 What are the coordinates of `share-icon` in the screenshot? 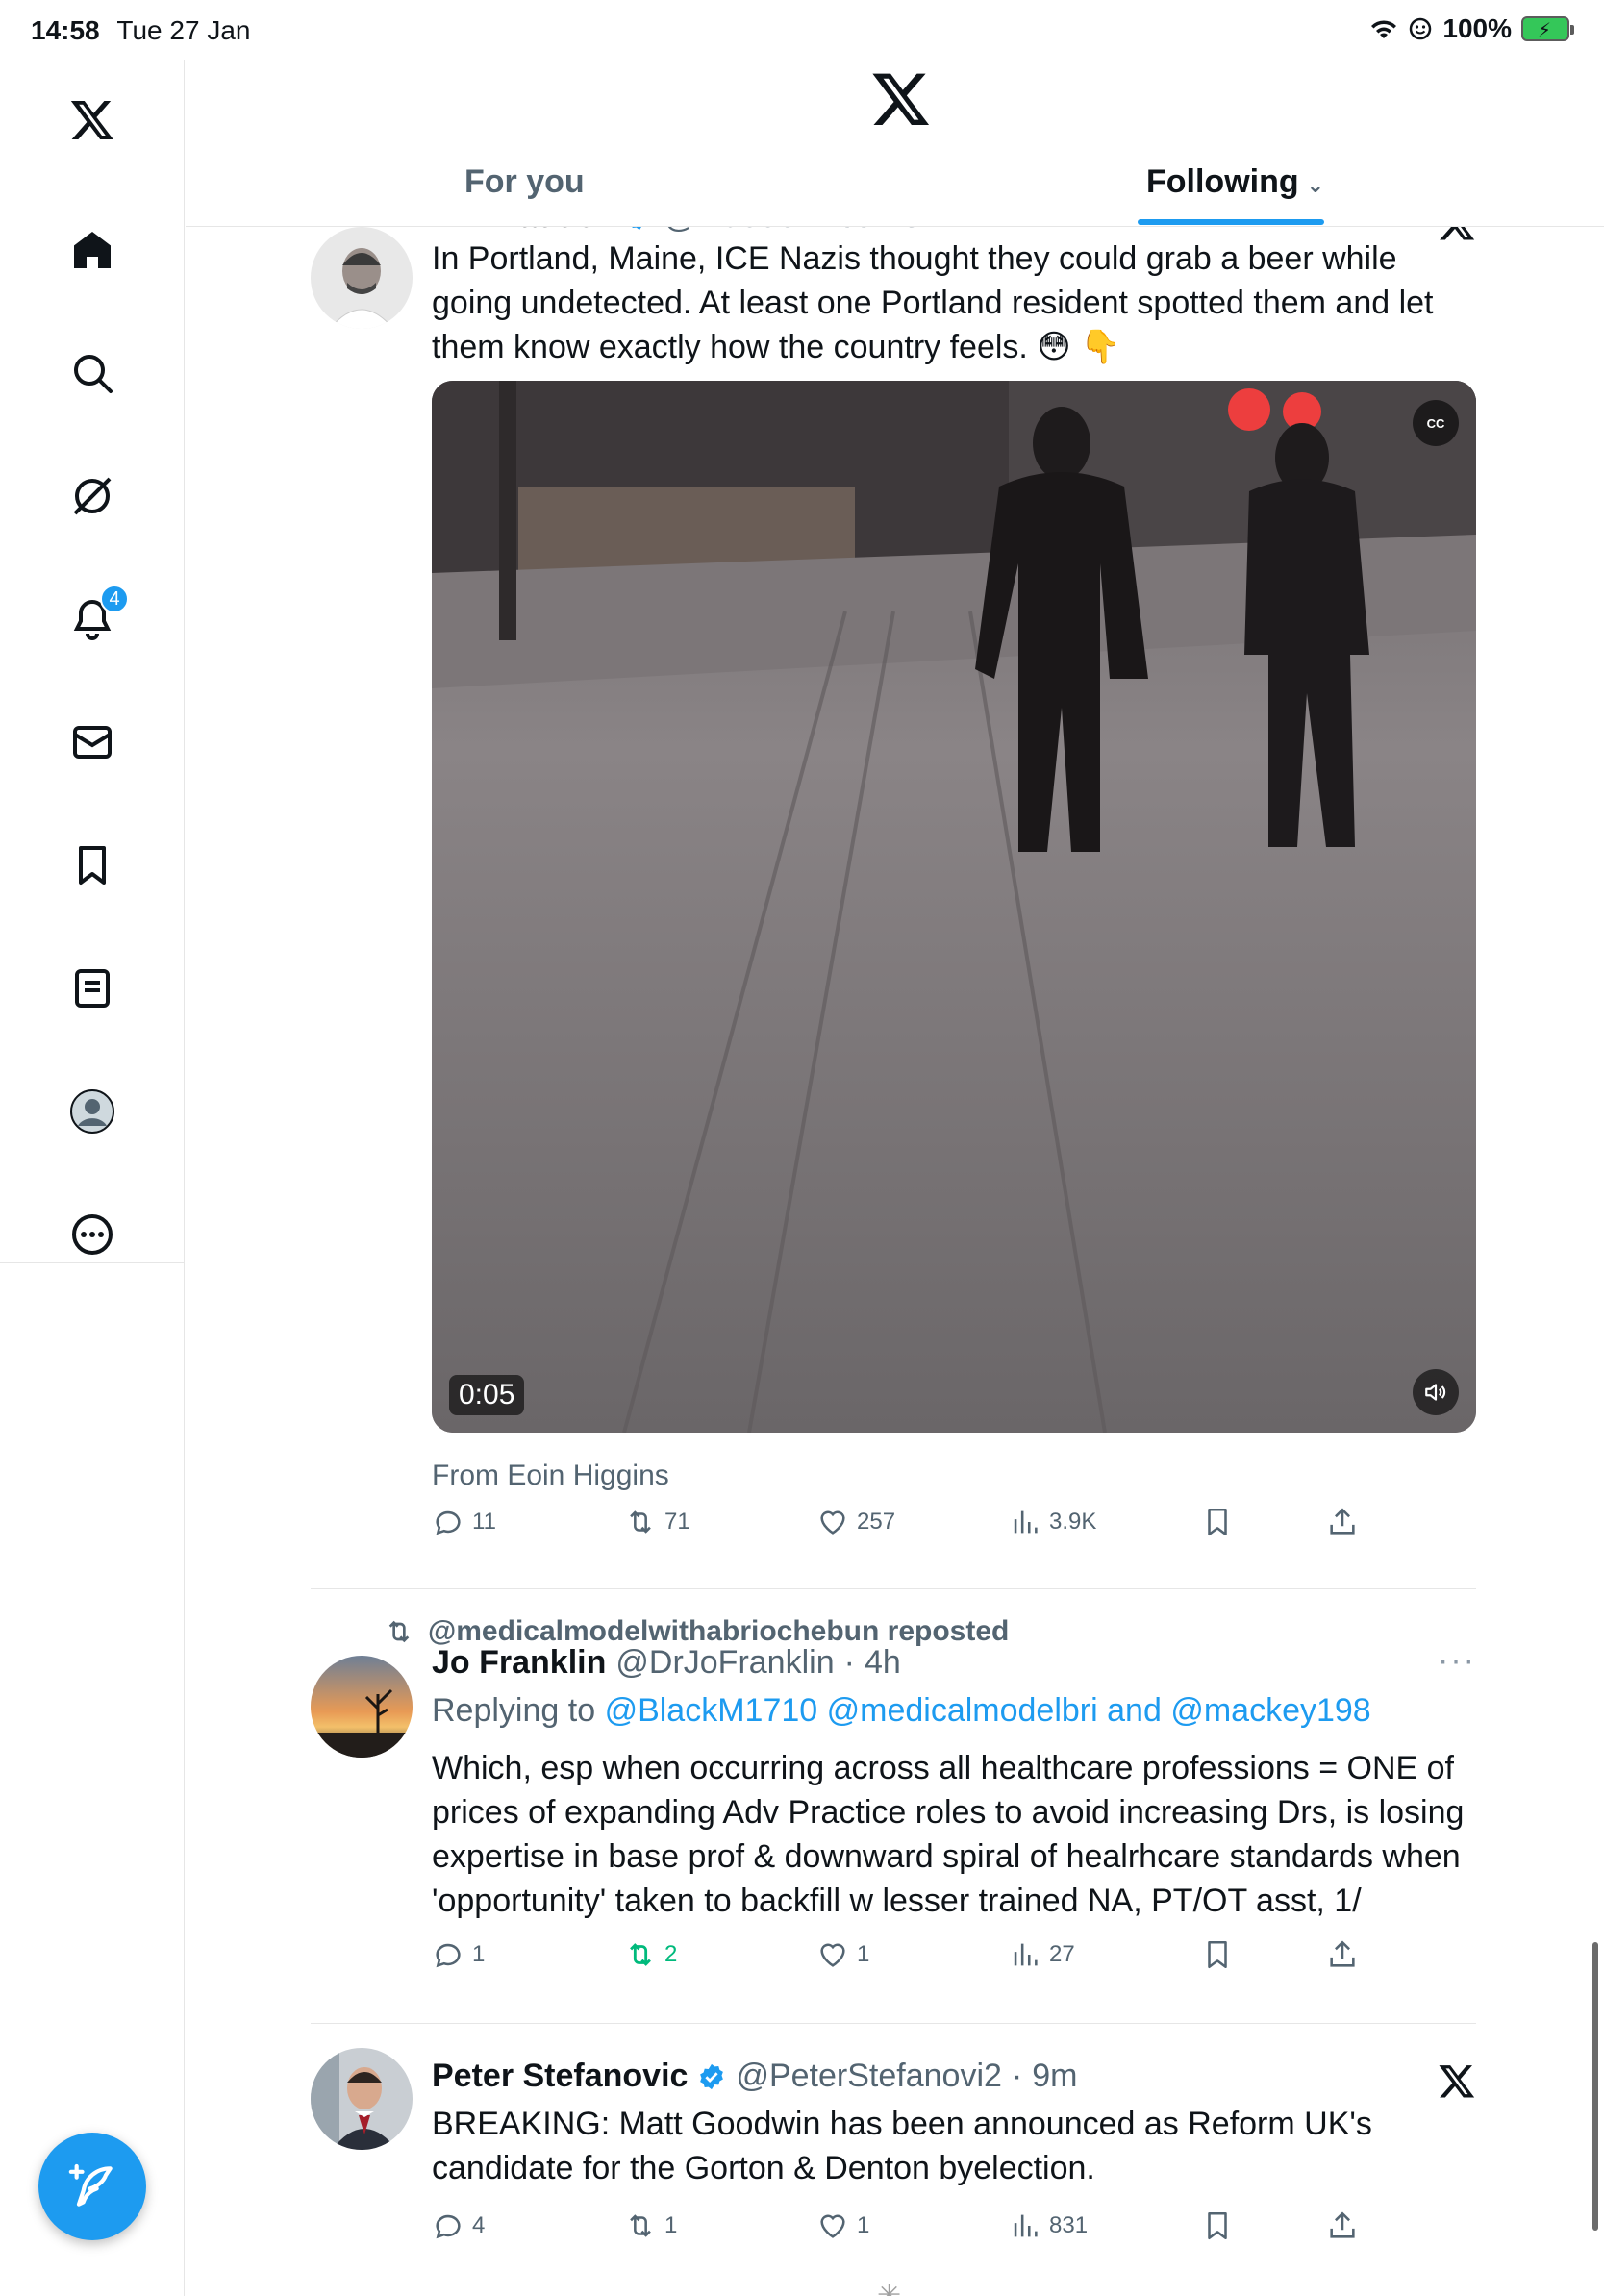 It's located at (1342, 2224).